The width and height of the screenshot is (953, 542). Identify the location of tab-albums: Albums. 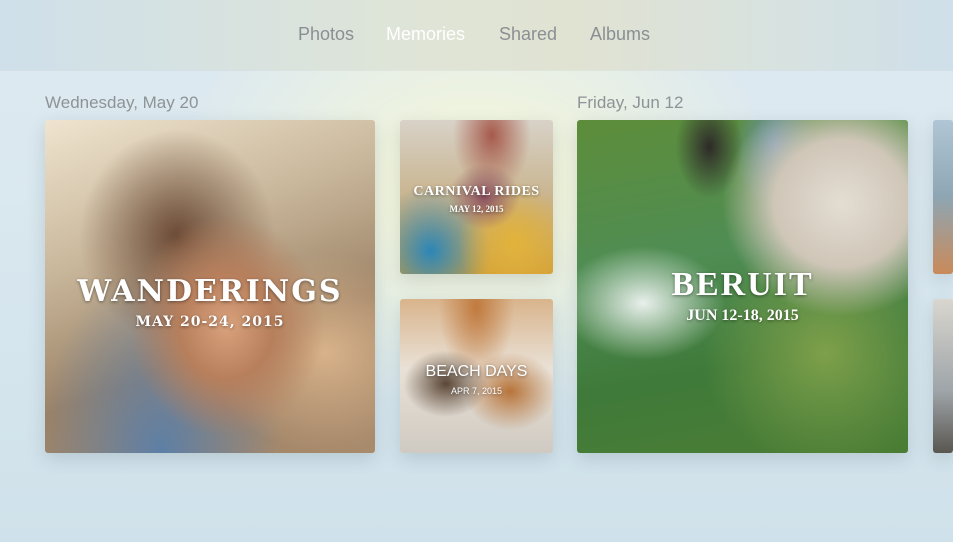
(620, 34).